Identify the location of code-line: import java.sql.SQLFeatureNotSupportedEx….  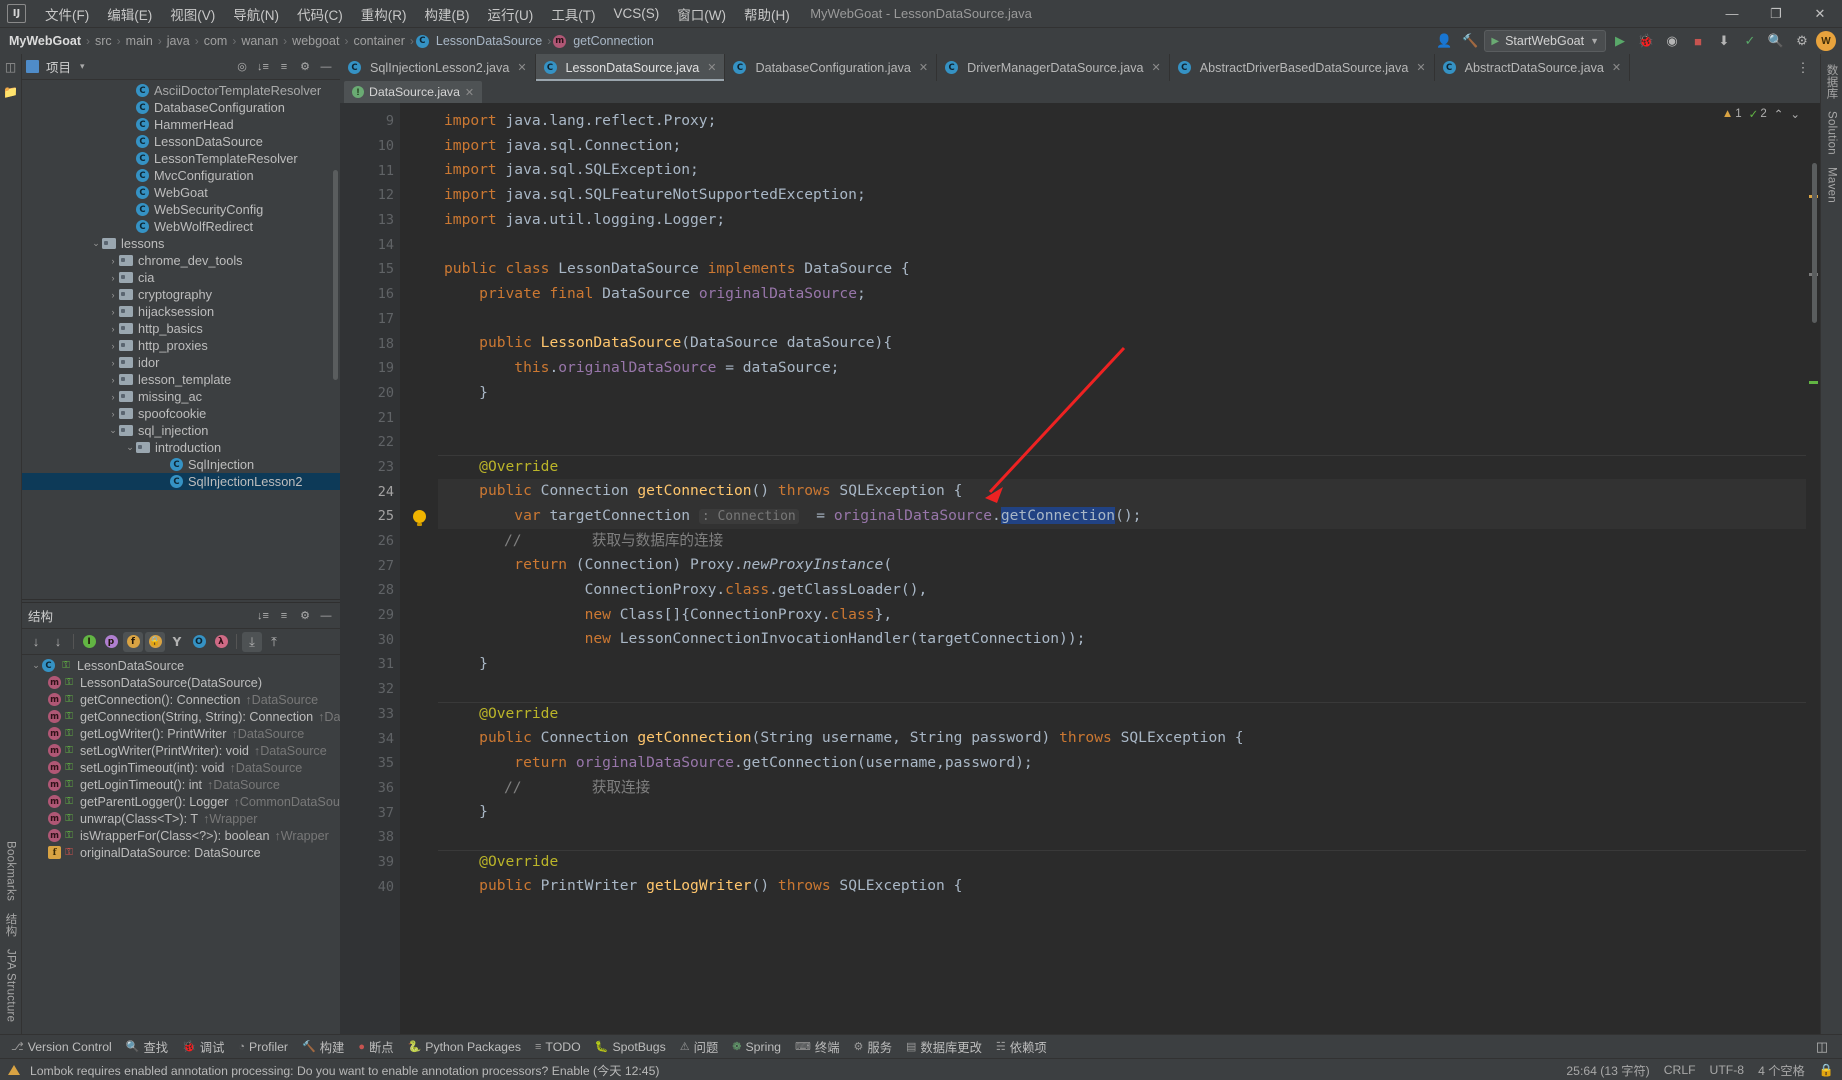
(1122, 195).